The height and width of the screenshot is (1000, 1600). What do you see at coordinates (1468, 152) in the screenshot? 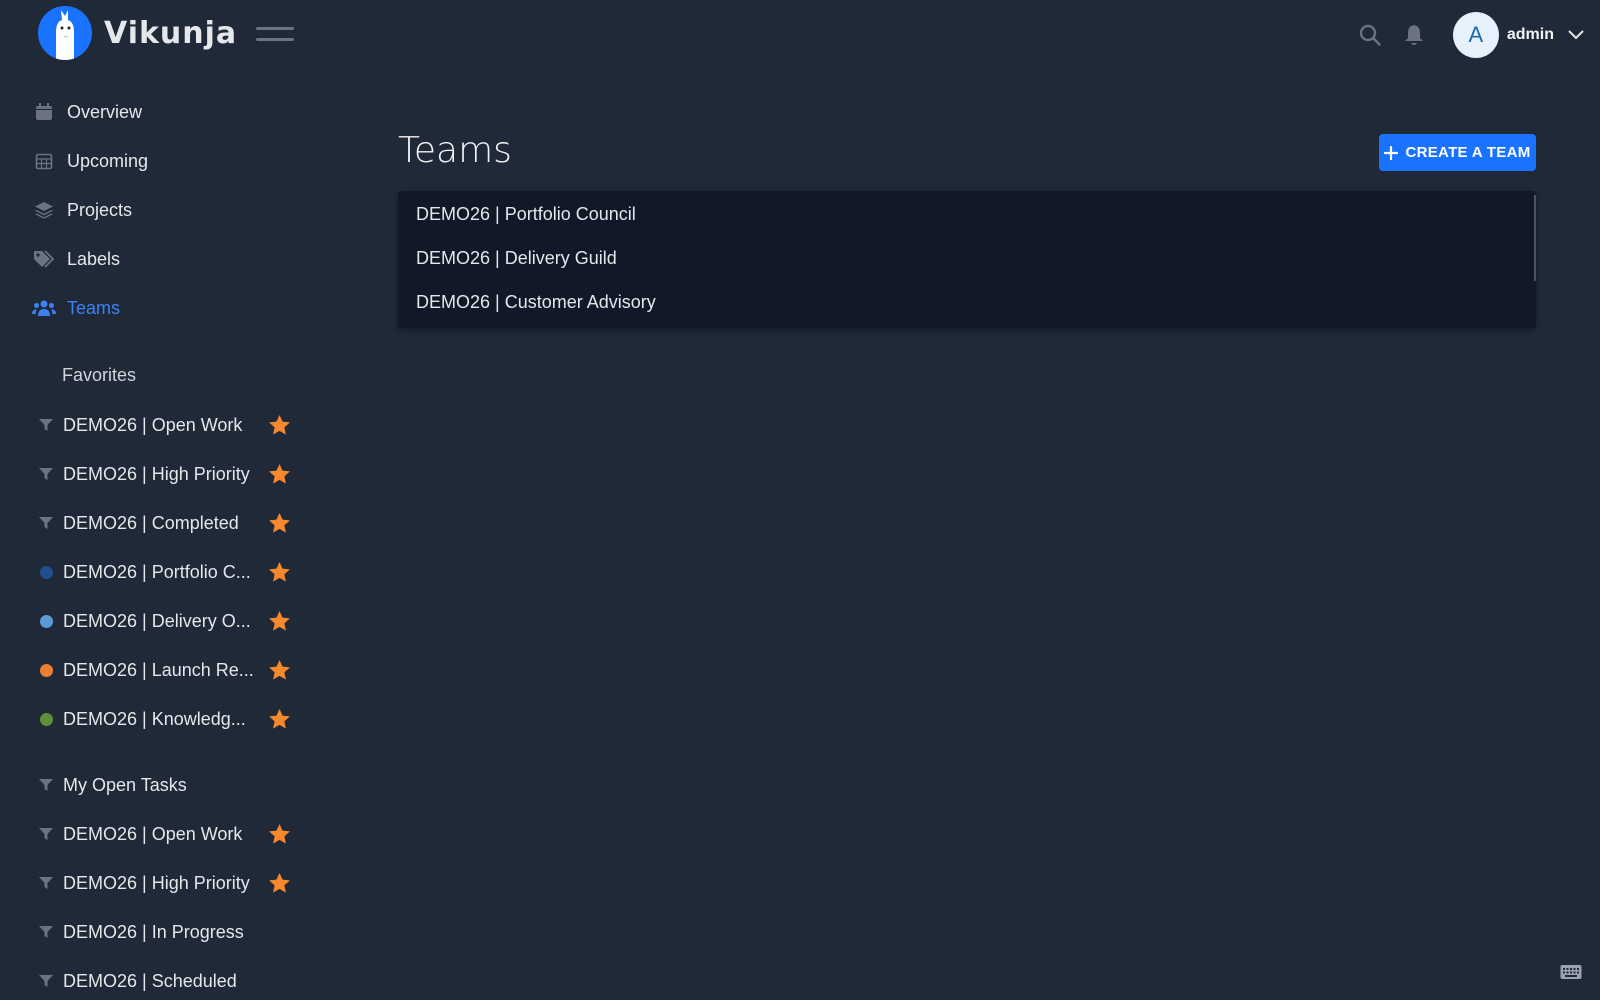
I see `create-team-label: CREATE A TEAM` at bounding box center [1468, 152].